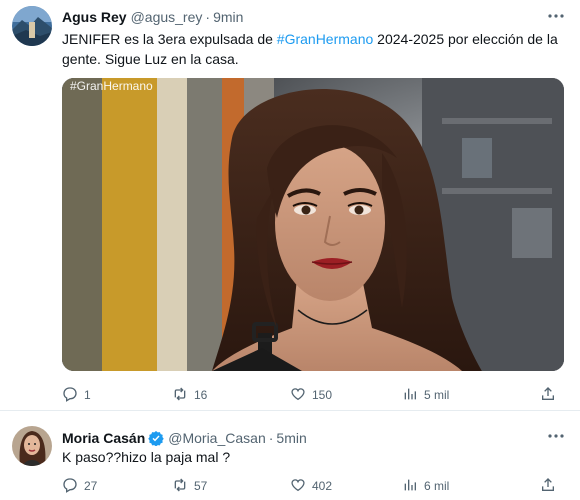 This screenshot has width=580, height=500. I want to click on avatar-landscape-image, so click(32, 26).